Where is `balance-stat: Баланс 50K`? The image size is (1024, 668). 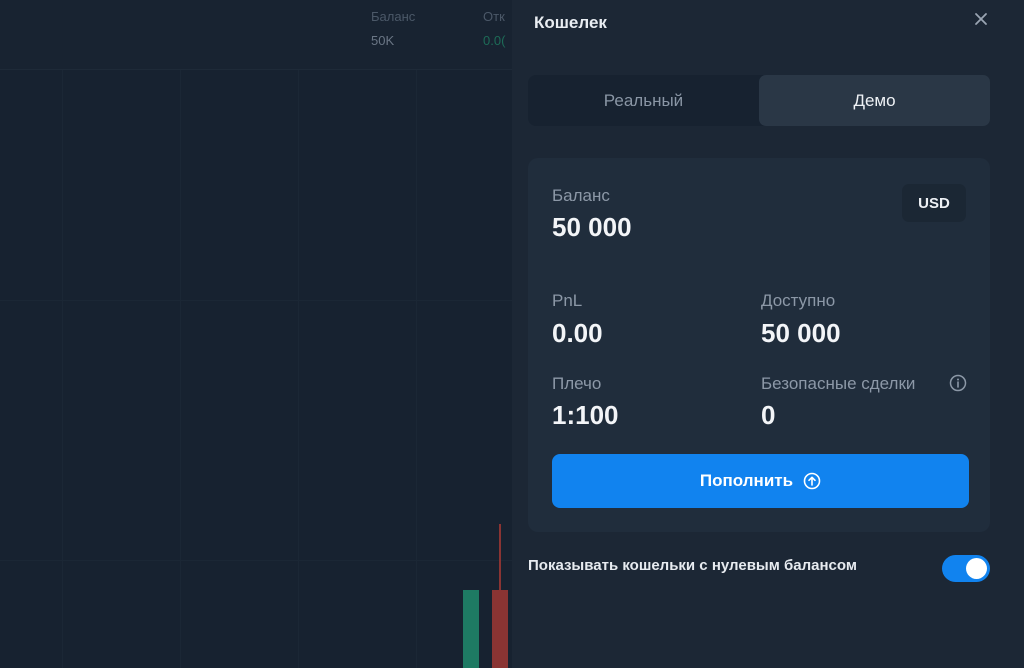
balance-stat: Баланс 50K is located at coordinates (393, 29).